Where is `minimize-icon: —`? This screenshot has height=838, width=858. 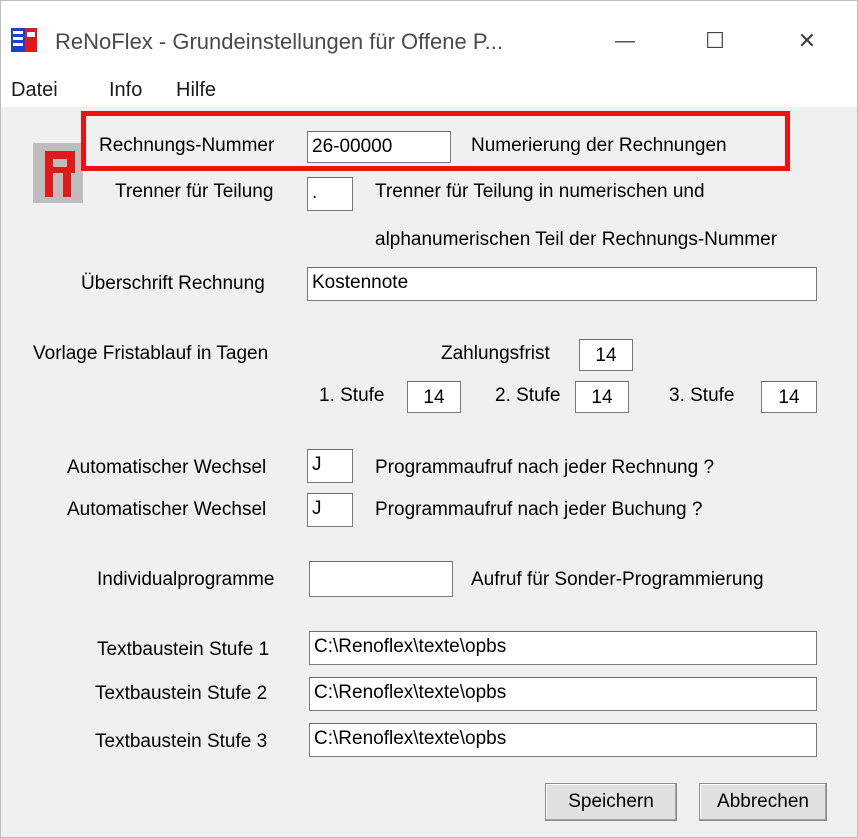
minimize-icon: — is located at coordinates (625, 40).